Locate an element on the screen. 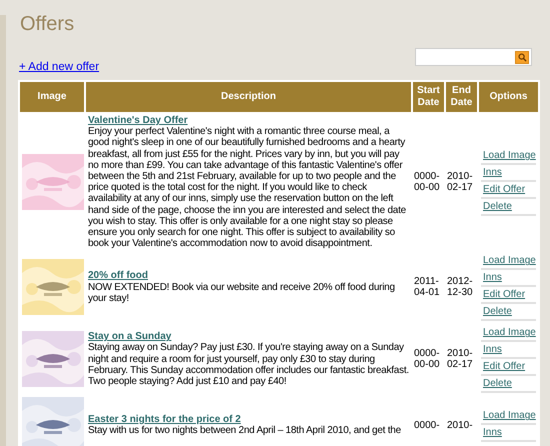  search-field is located at coordinates (473, 57).